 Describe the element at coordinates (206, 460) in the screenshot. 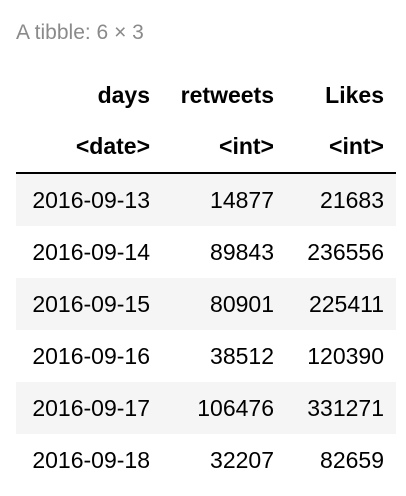

I see `table-row: 2016-09-18 32207 82659` at that location.